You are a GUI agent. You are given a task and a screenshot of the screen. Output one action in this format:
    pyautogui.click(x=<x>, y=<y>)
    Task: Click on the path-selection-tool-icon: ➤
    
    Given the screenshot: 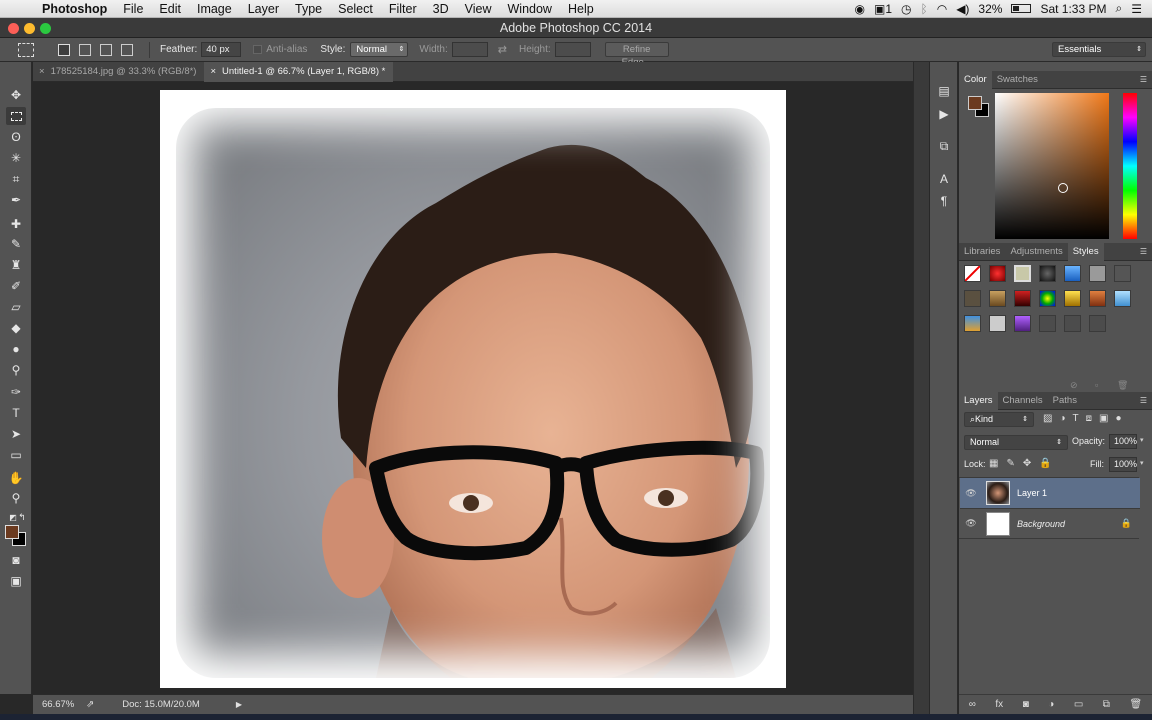 What is the action you would take?
    pyautogui.click(x=16, y=434)
    